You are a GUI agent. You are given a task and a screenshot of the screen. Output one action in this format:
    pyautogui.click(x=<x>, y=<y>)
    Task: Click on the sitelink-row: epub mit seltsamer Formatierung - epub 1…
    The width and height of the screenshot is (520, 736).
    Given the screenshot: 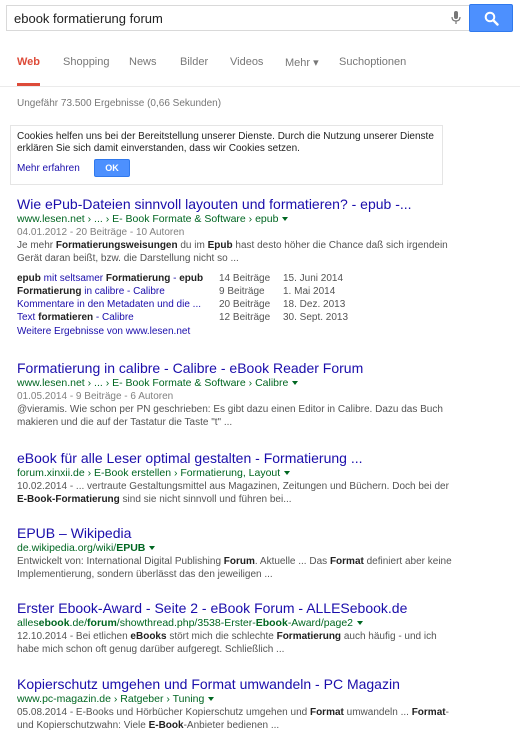 What is the action you would take?
    pyautogui.click(x=227, y=278)
    